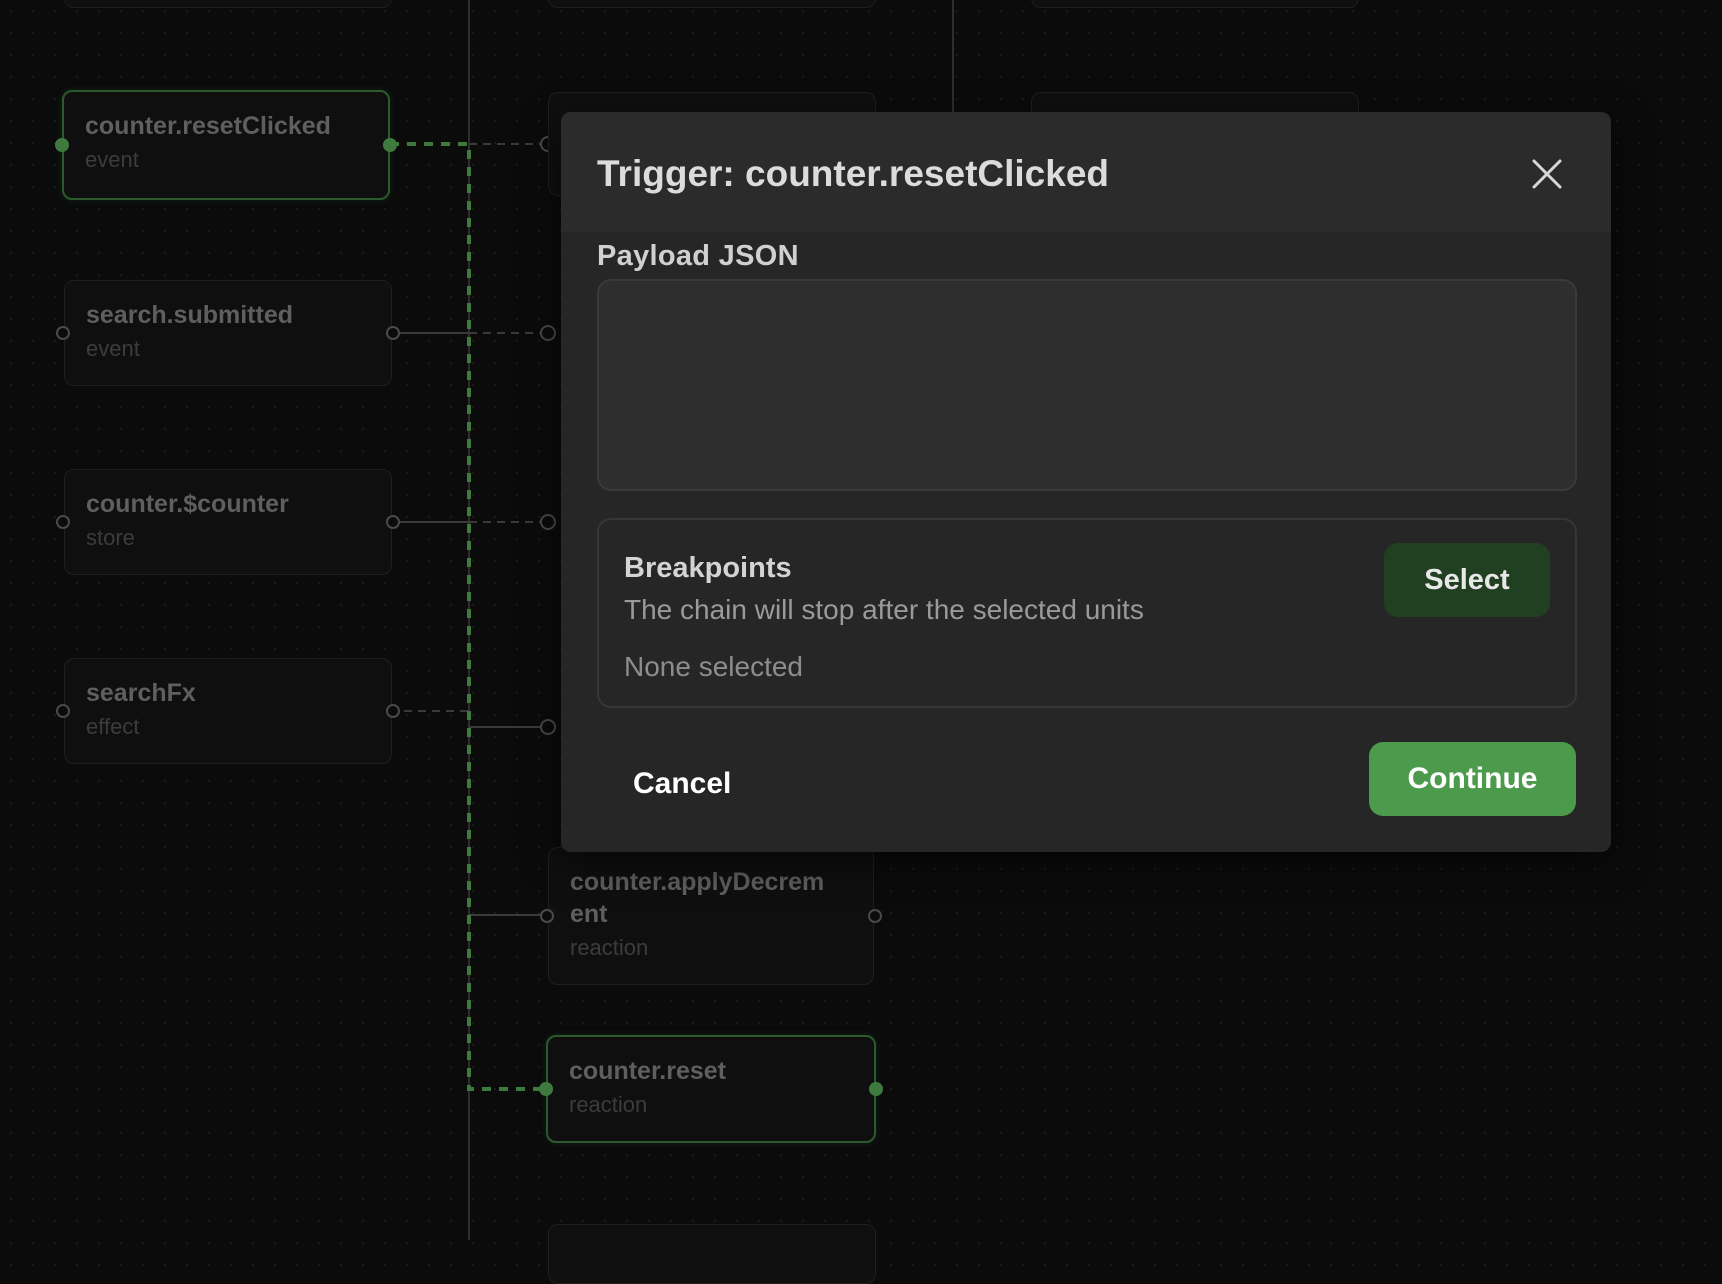  Describe the element at coordinates (190, 315) in the screenshot. I see `node-title: search.submitted` at that location.